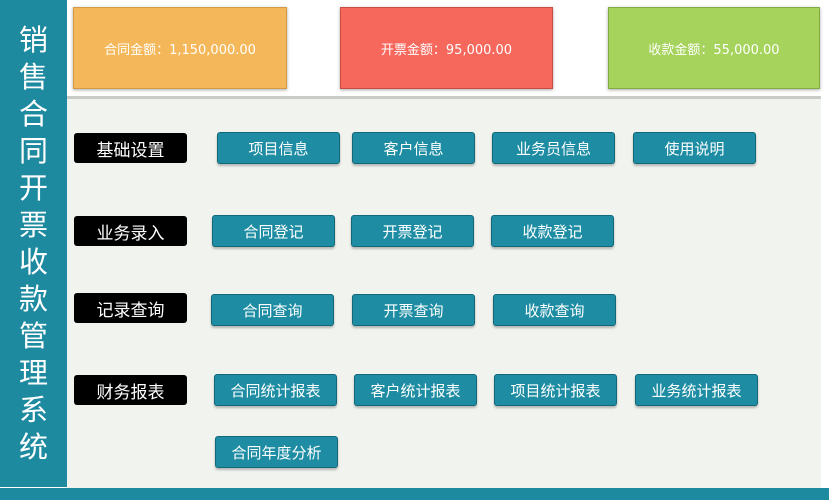 The height and width of the screenshot is (500, 829). I want to click on bottom-bar, so click(414, 494).